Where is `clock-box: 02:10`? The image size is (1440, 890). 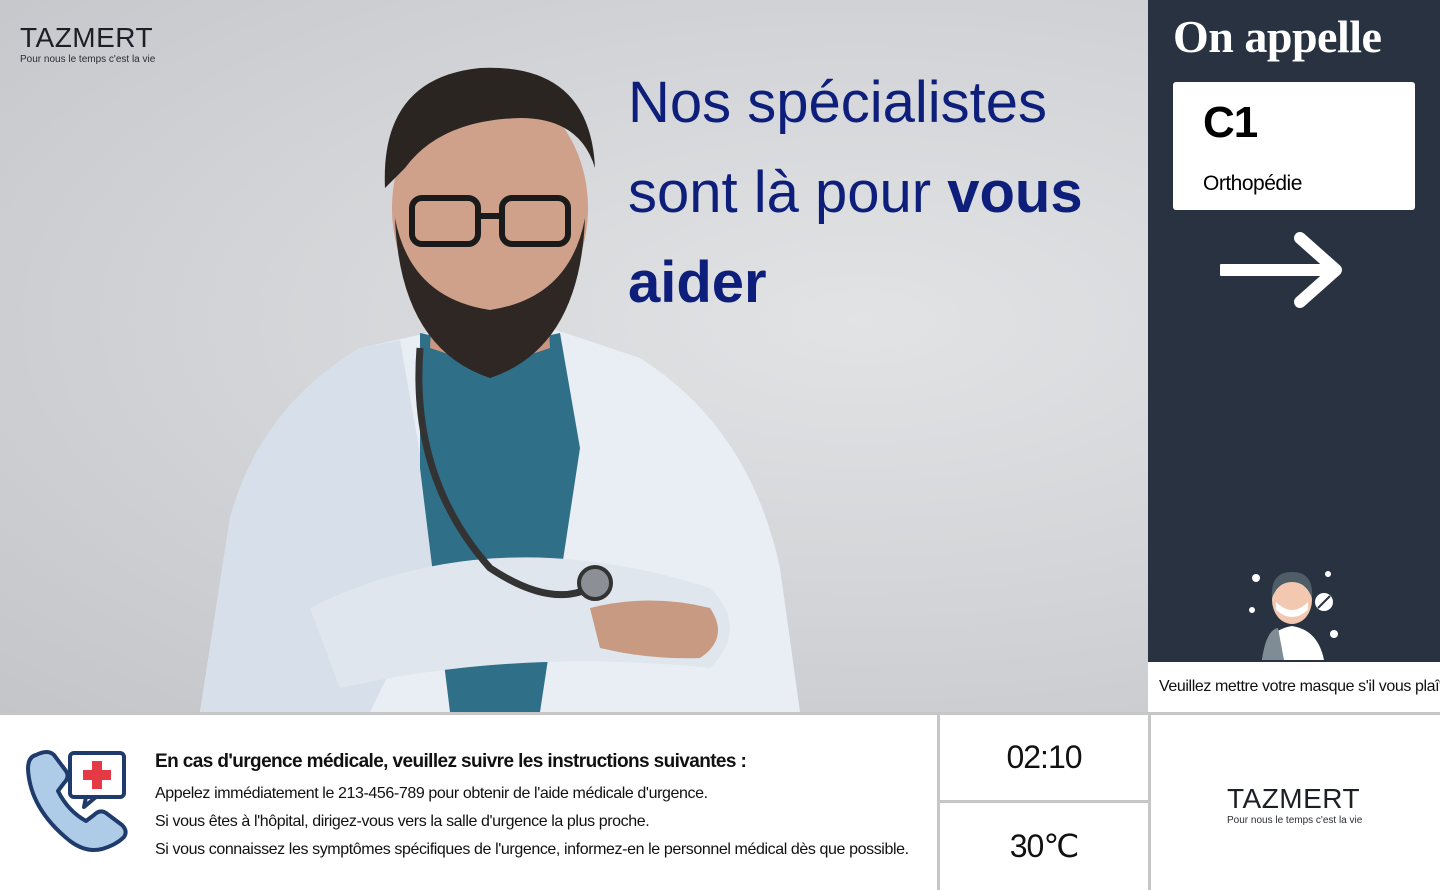 clock-box: 02:10 is located at coordinates (1044, 759).